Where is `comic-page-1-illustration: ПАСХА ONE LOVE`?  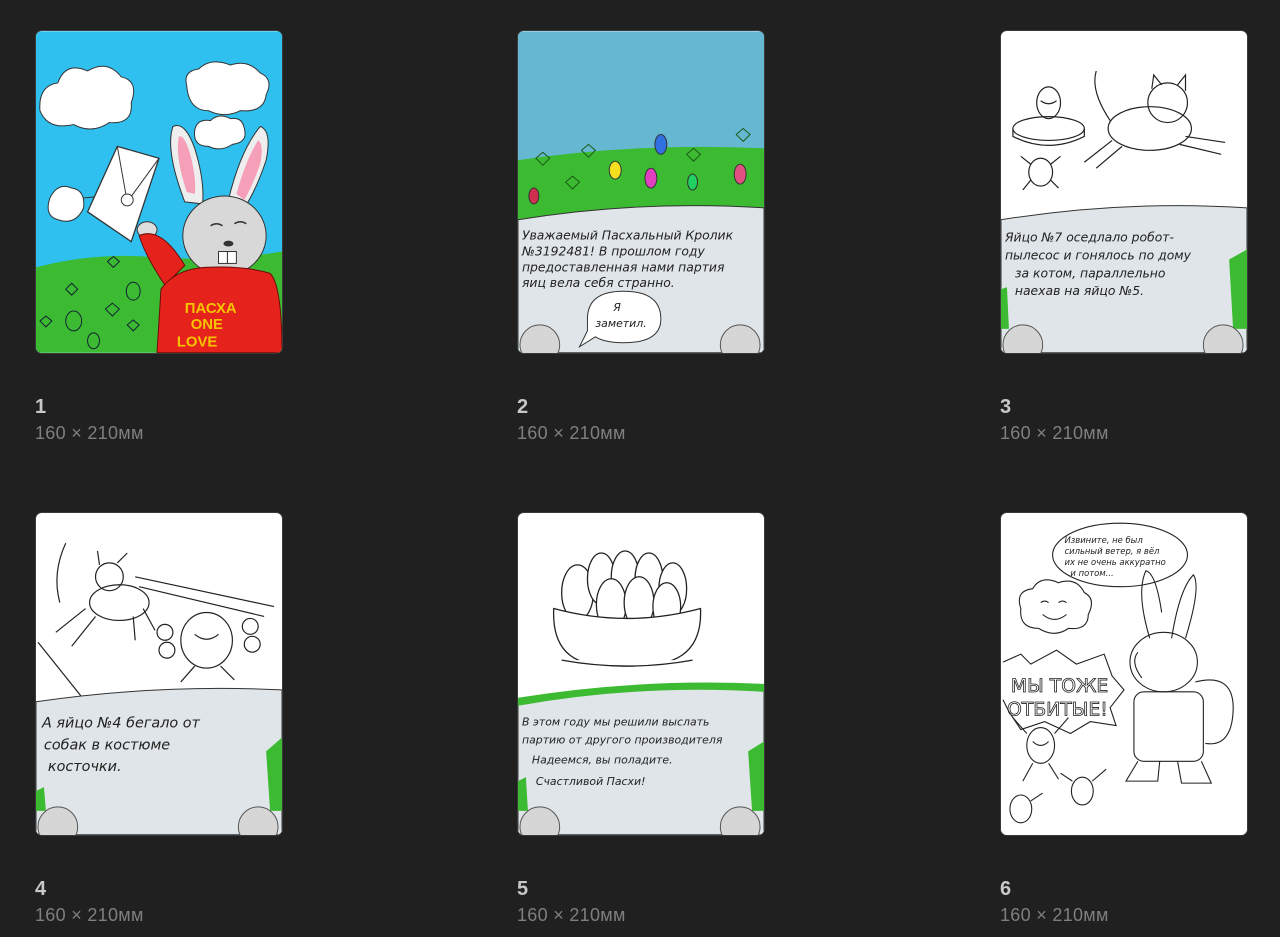
comic-page-1-illustration: ПАСХА ONE LOVE is located at coordinates (159, 192).